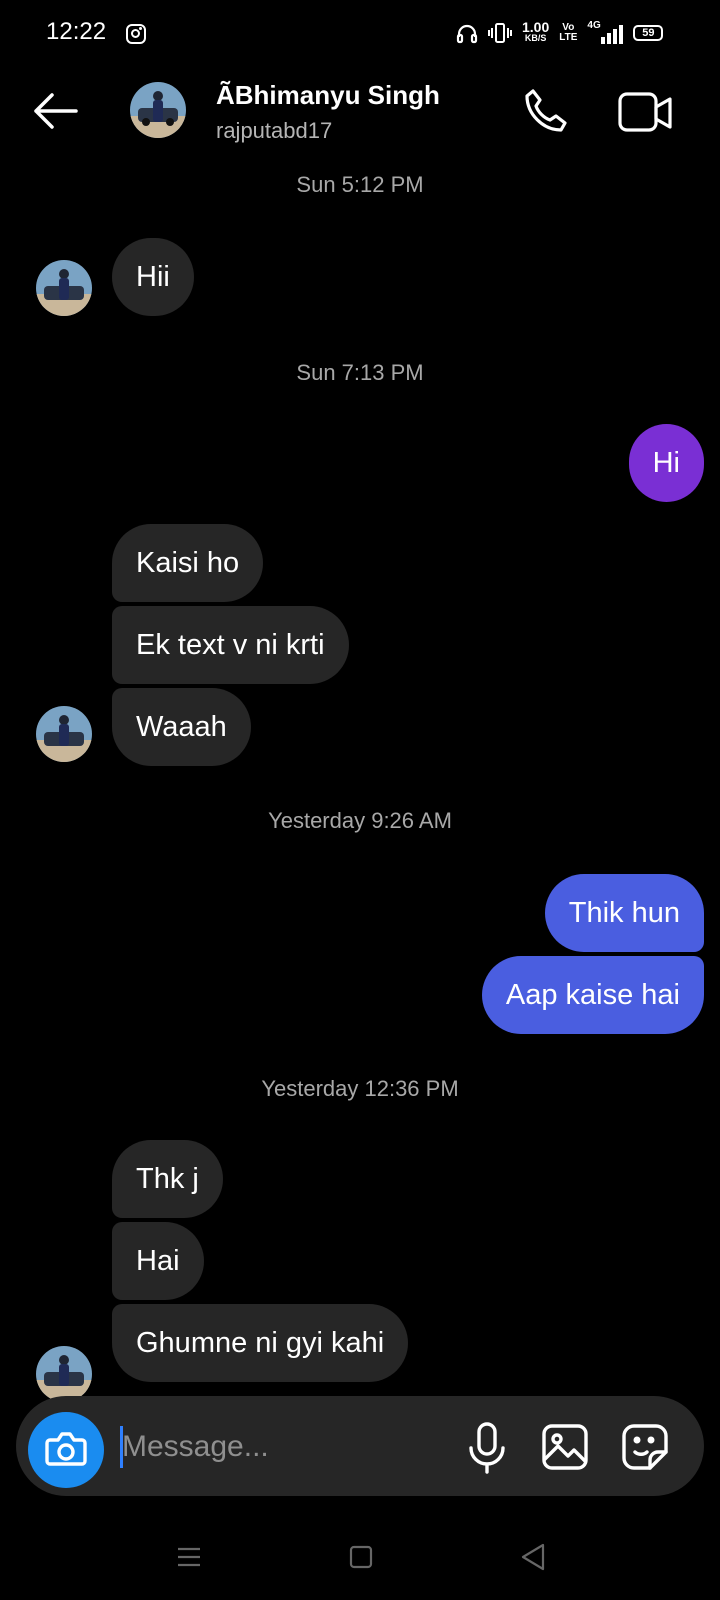  I want to click on gallery-icon, so click(565, 1447).